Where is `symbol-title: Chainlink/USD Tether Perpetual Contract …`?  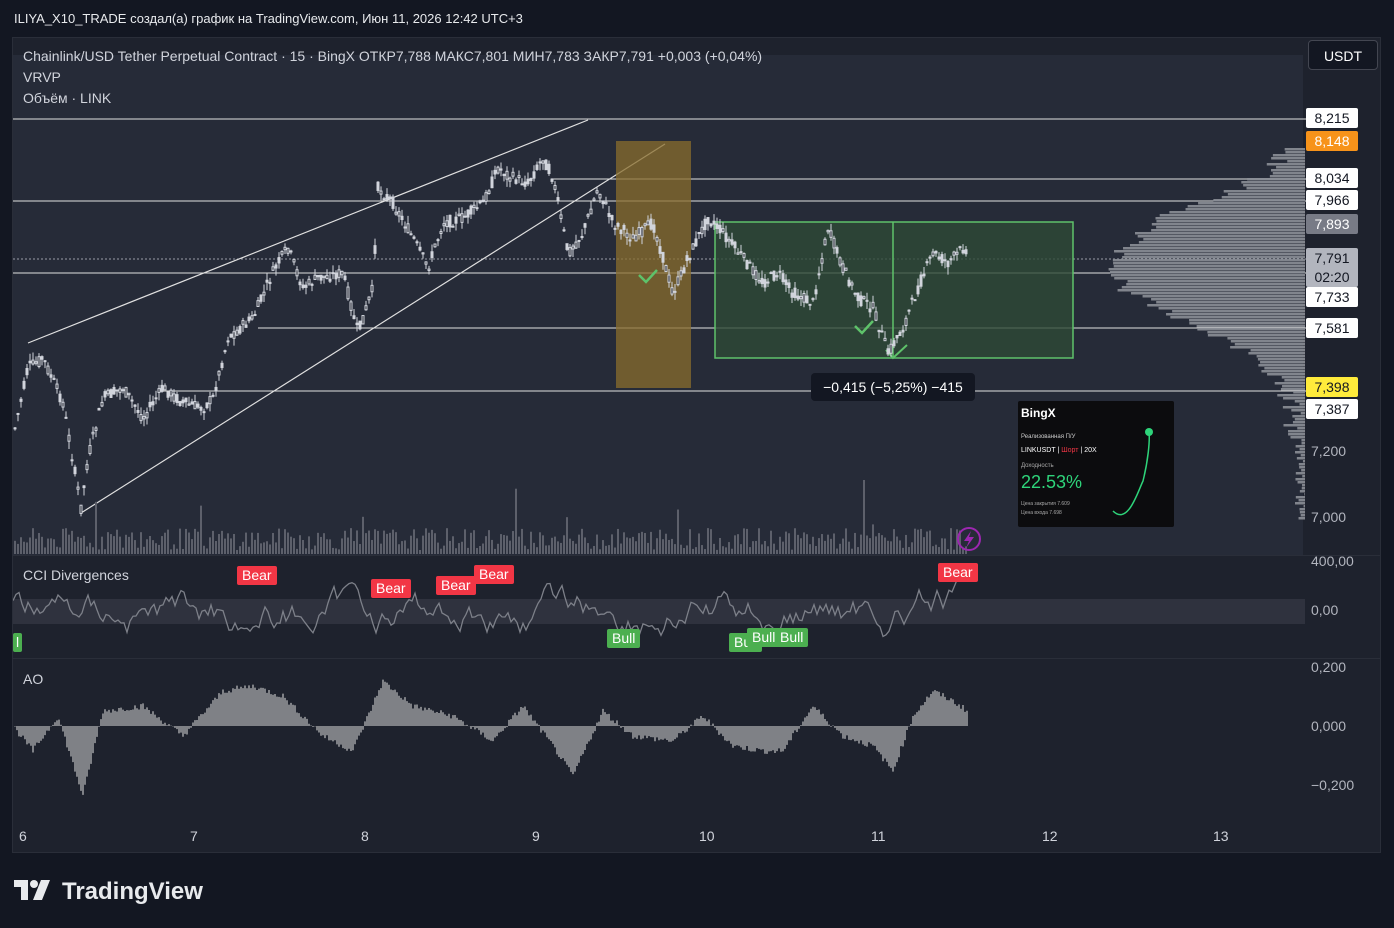 symbol-title: Chainlink/USD Tether Perpetual Contract … is located at coordinates (392, 56).